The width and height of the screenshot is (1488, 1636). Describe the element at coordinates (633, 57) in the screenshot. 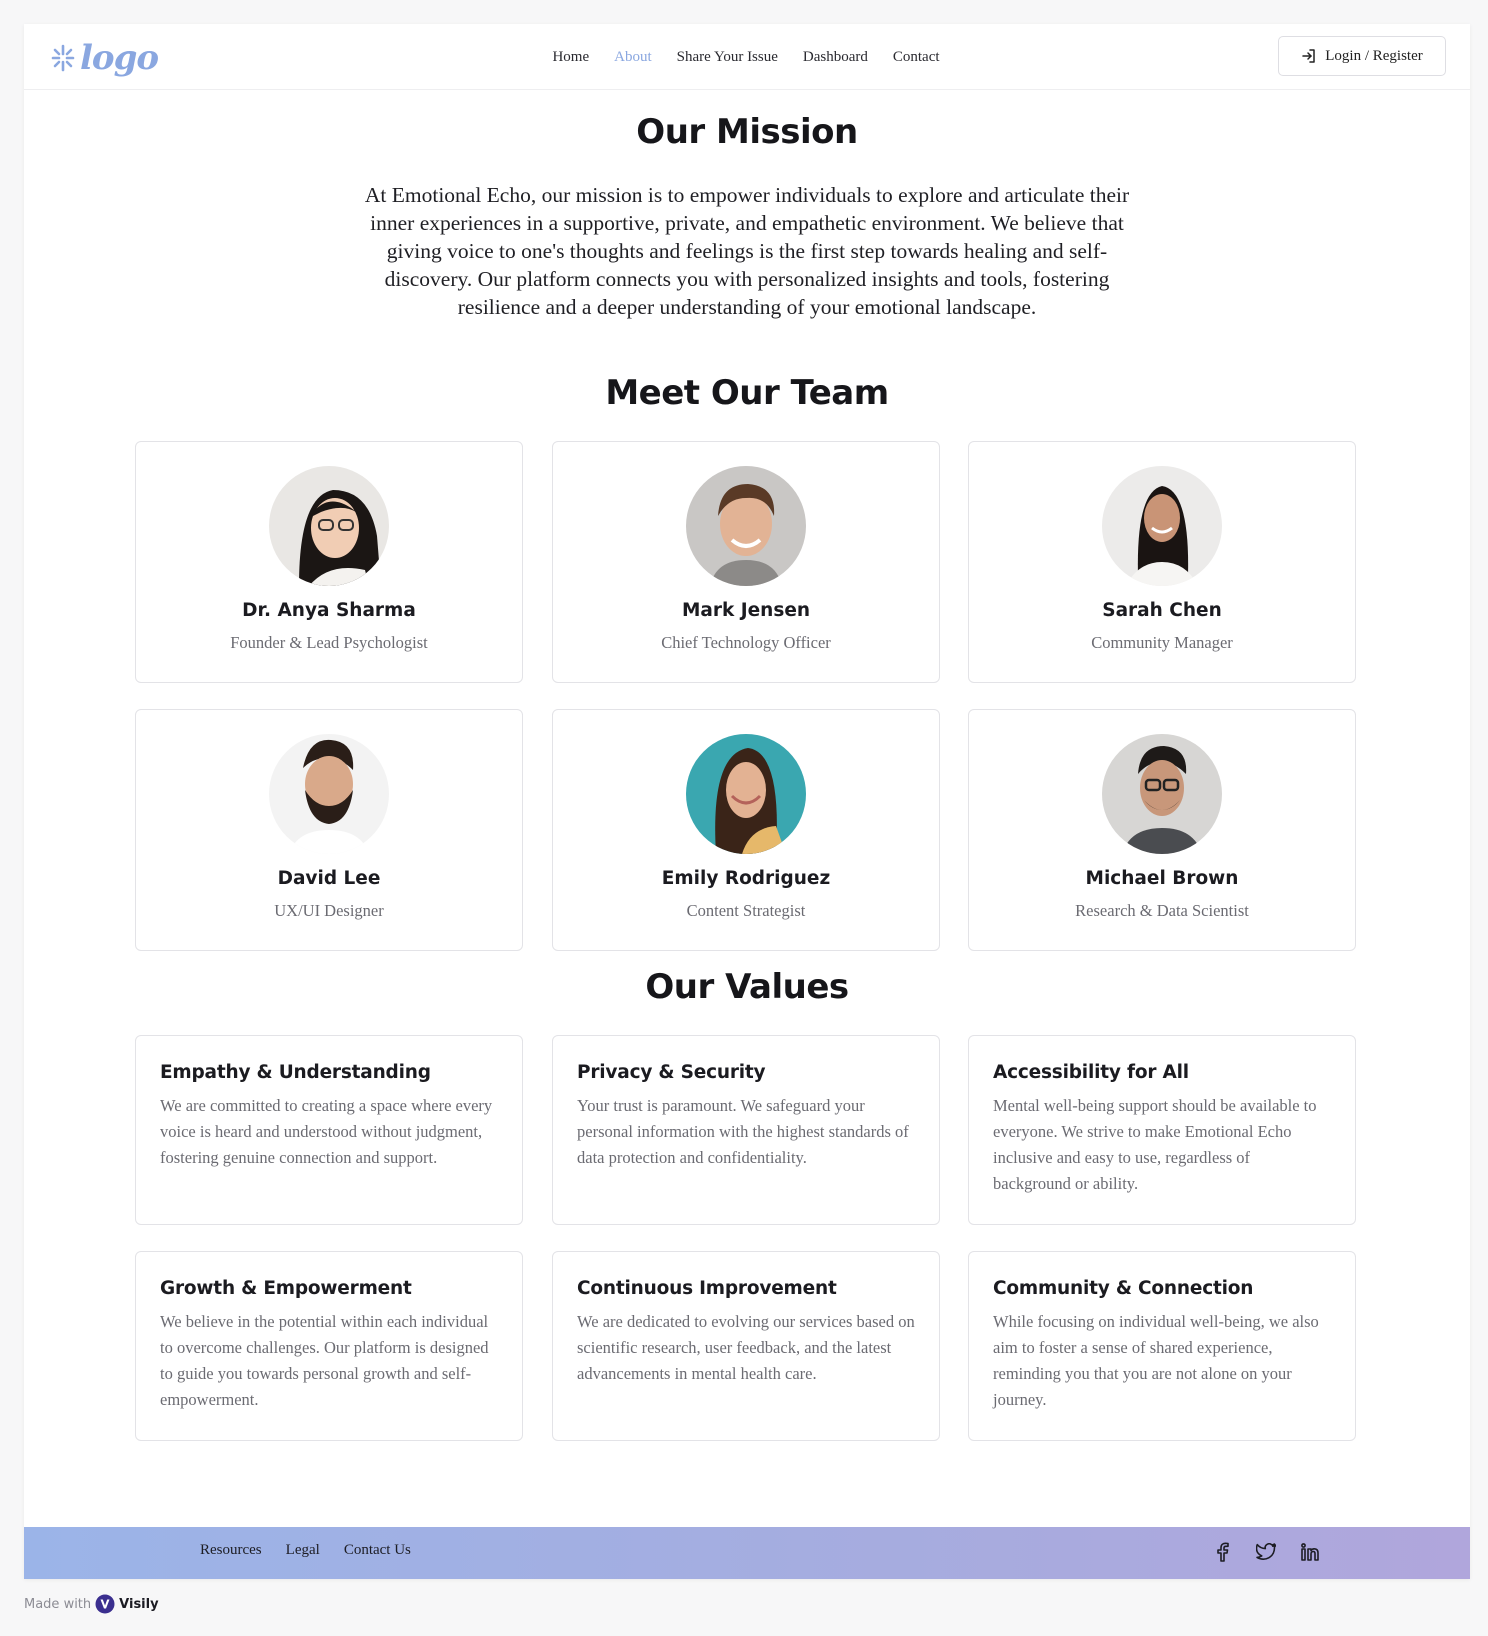

I see `nav-about: About` at that location.